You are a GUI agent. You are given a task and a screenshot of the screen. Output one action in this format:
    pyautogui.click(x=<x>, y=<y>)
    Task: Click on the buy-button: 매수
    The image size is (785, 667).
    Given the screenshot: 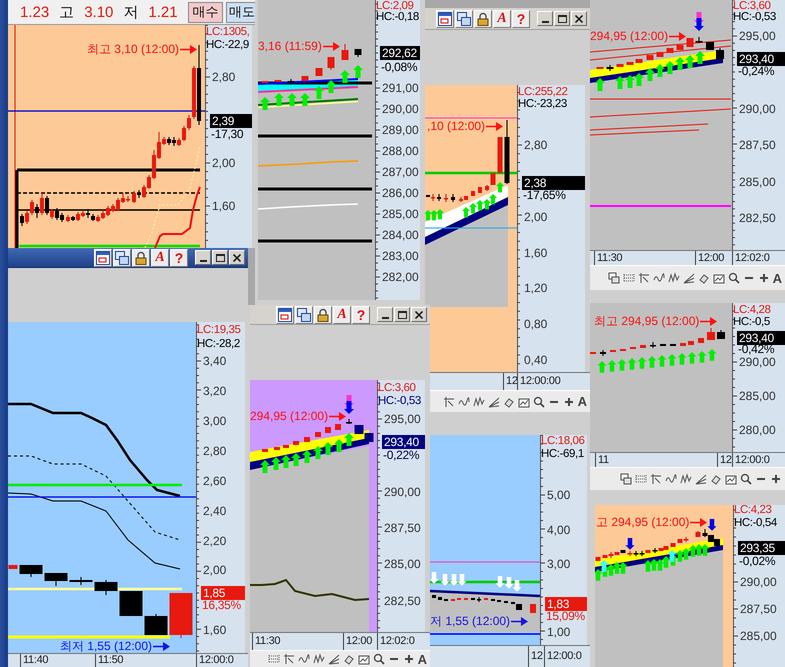 What is the action you would take?
    pyautogui.click(x=206, y=12)
    